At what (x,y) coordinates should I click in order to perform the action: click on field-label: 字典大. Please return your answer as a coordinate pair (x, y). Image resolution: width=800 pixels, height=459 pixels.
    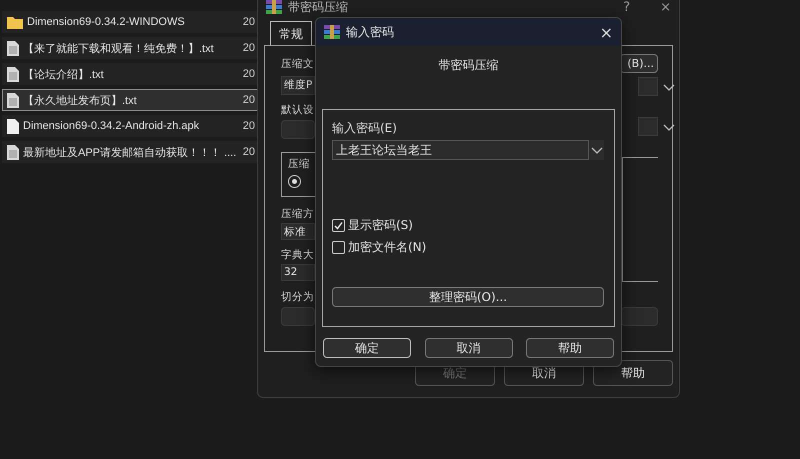
    Looking at the image, I should click on (298, 255).